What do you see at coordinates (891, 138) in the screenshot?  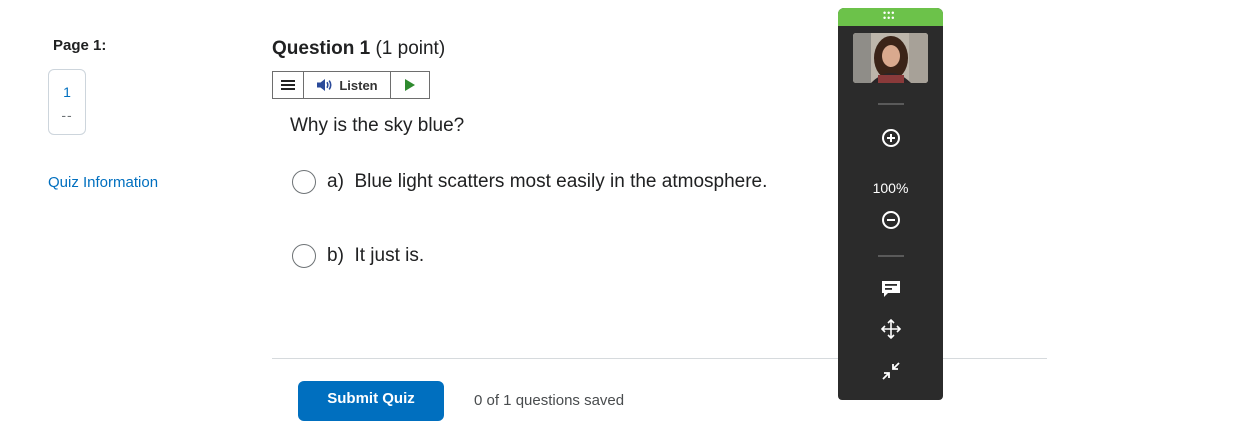 I see `zoom-in-icon` at bounding box center [891, 138].